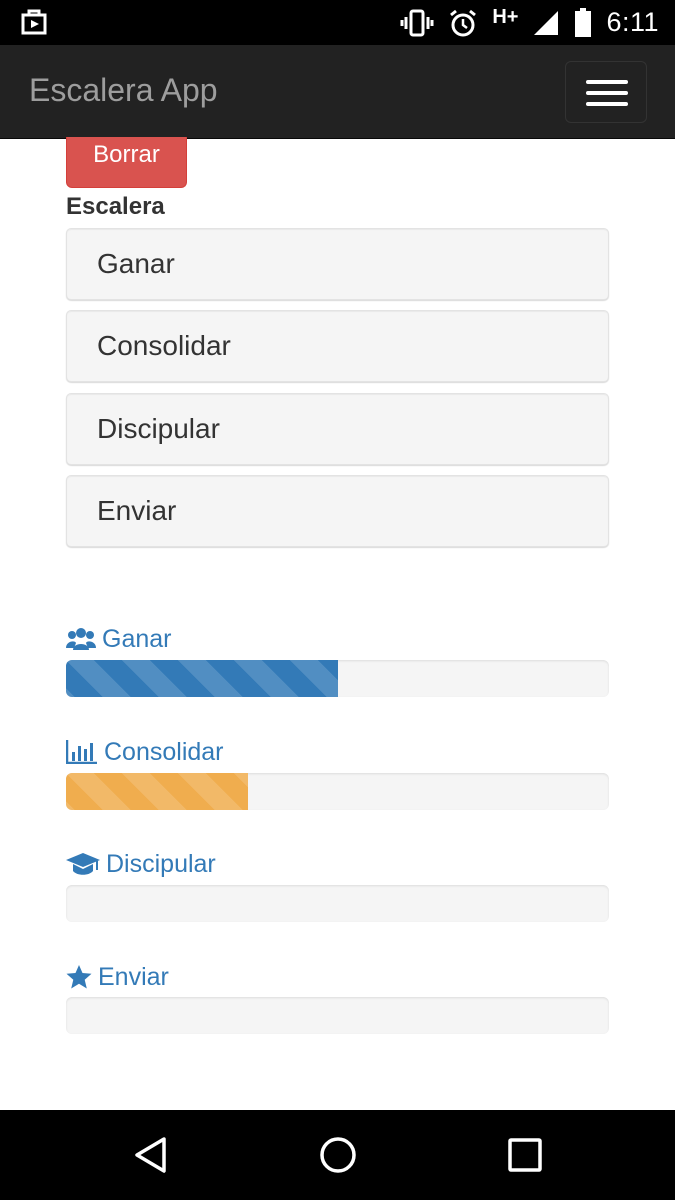 Image resolution: width=675 pixels, height=1200 pixels. What do you see at coordinates (337, 22) in the screenshot?
I see `status-bar: H+ 6:11` at bounding box center [337, 22].